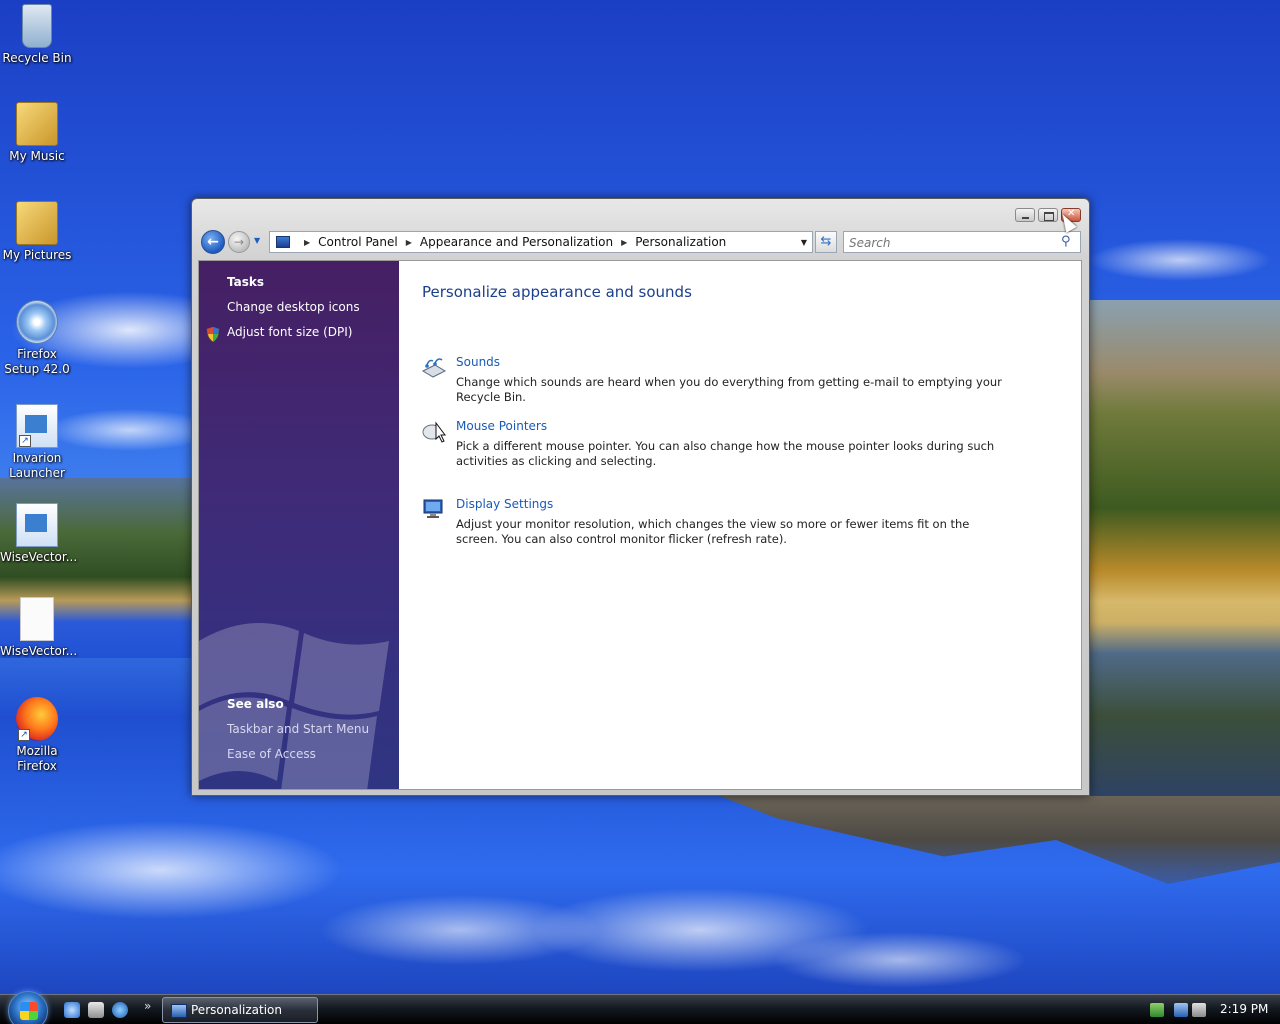  Describe the element at coordinates (37, 156) in the screenshot. I see `desktop-icon-label: My Music` at that location.